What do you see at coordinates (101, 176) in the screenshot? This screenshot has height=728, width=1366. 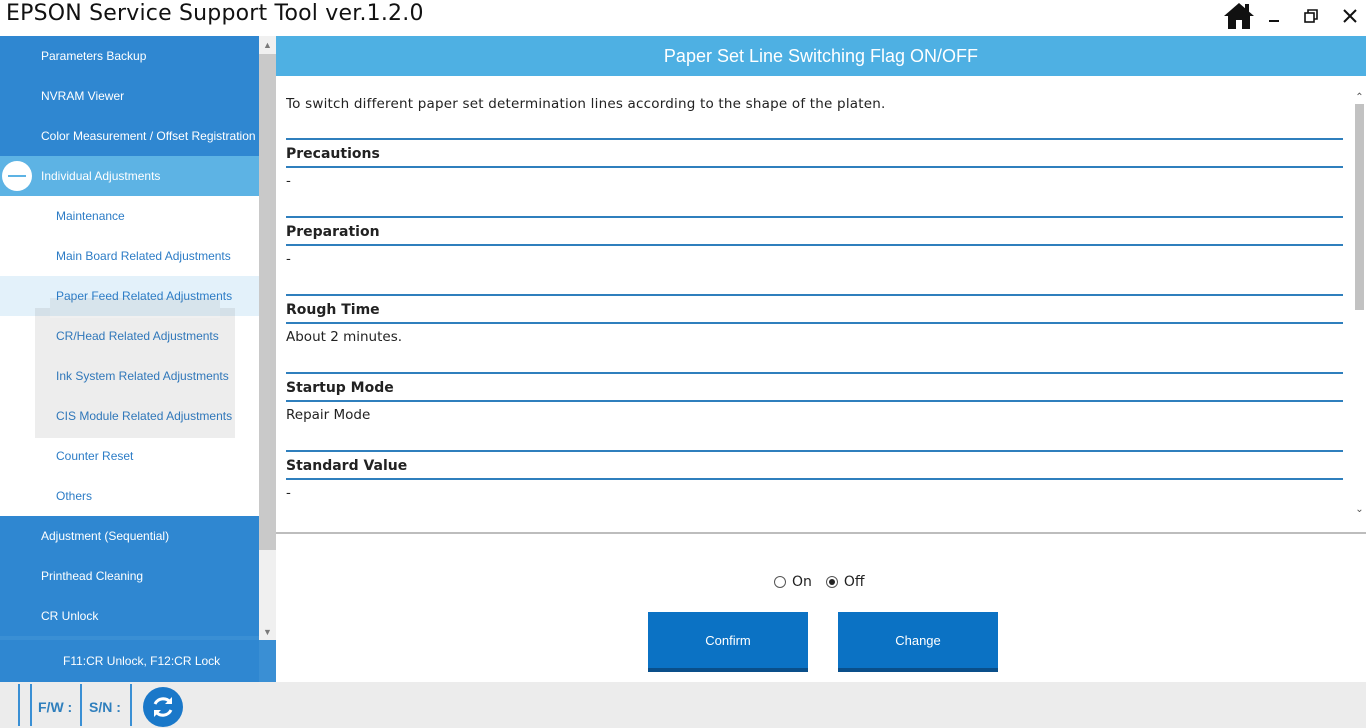 I see `sidebar-item-label: Individual Adjustments` at bounding box center [101, 176].